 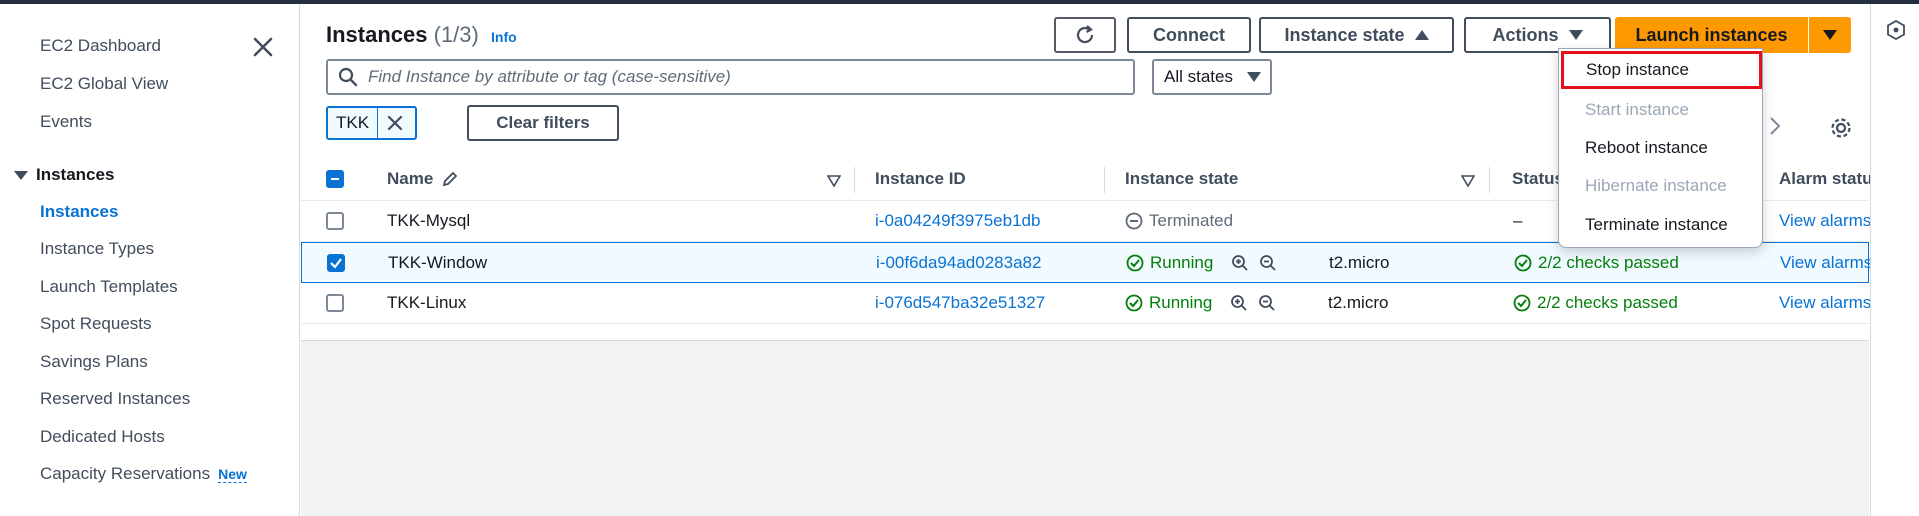 What do you see at coordinates (1896, 30) in the screenshot?
I see `help-panel-icon` at bounding box center [1896, 30].